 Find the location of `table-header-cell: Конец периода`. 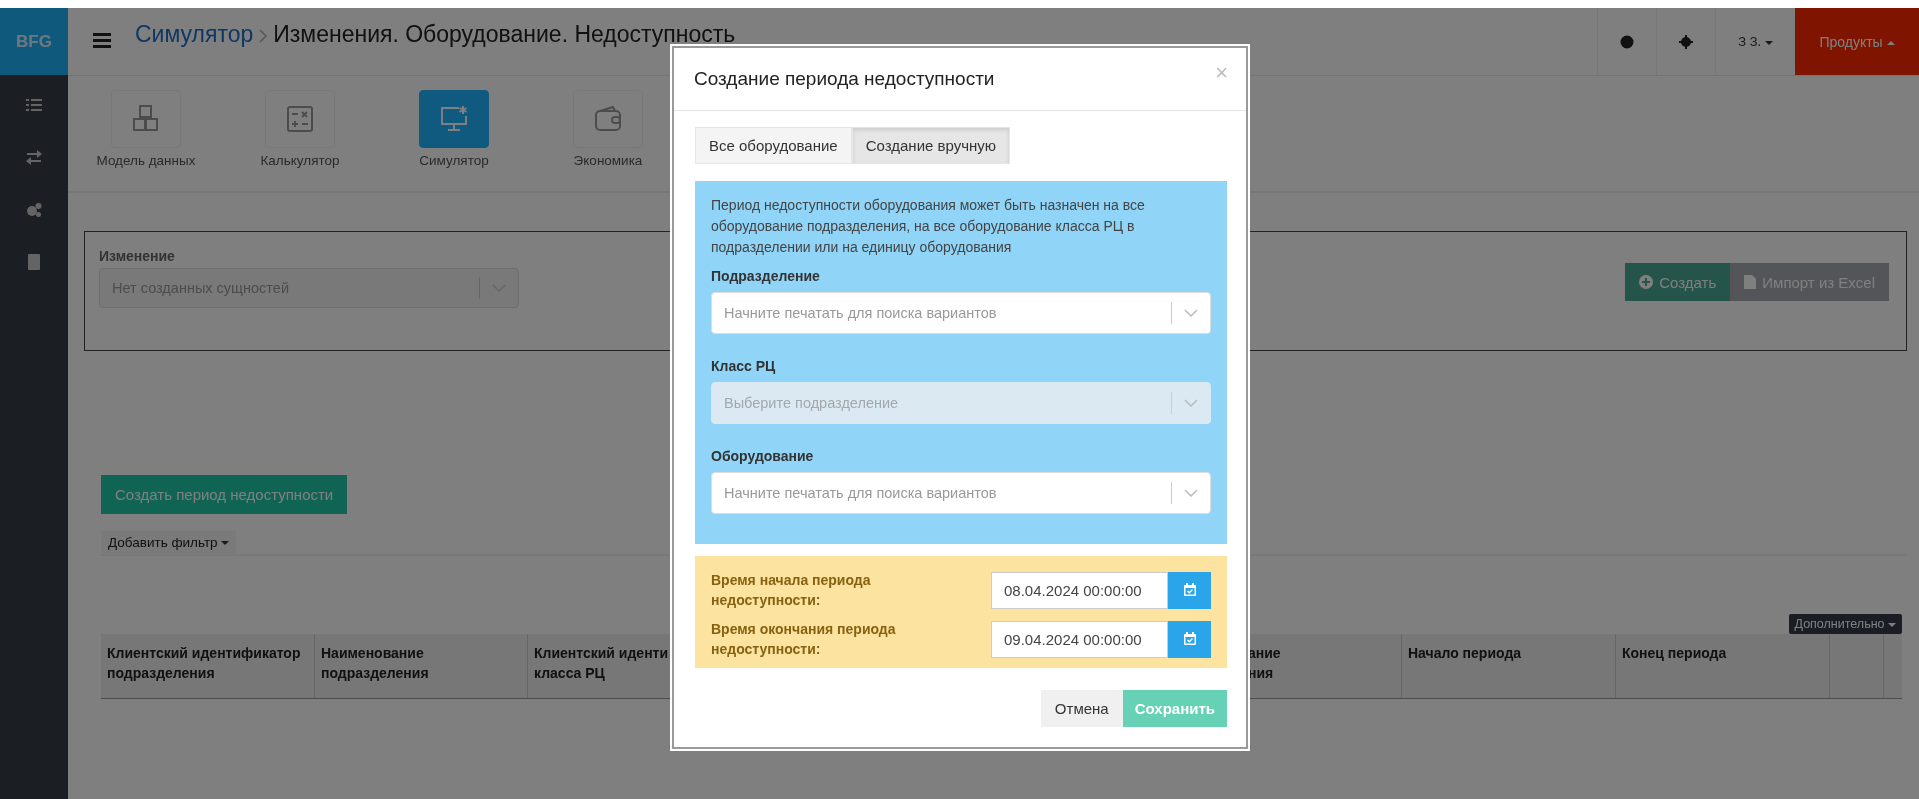

table-header-cell: Конец периода is located at coordinates (1723, 666).